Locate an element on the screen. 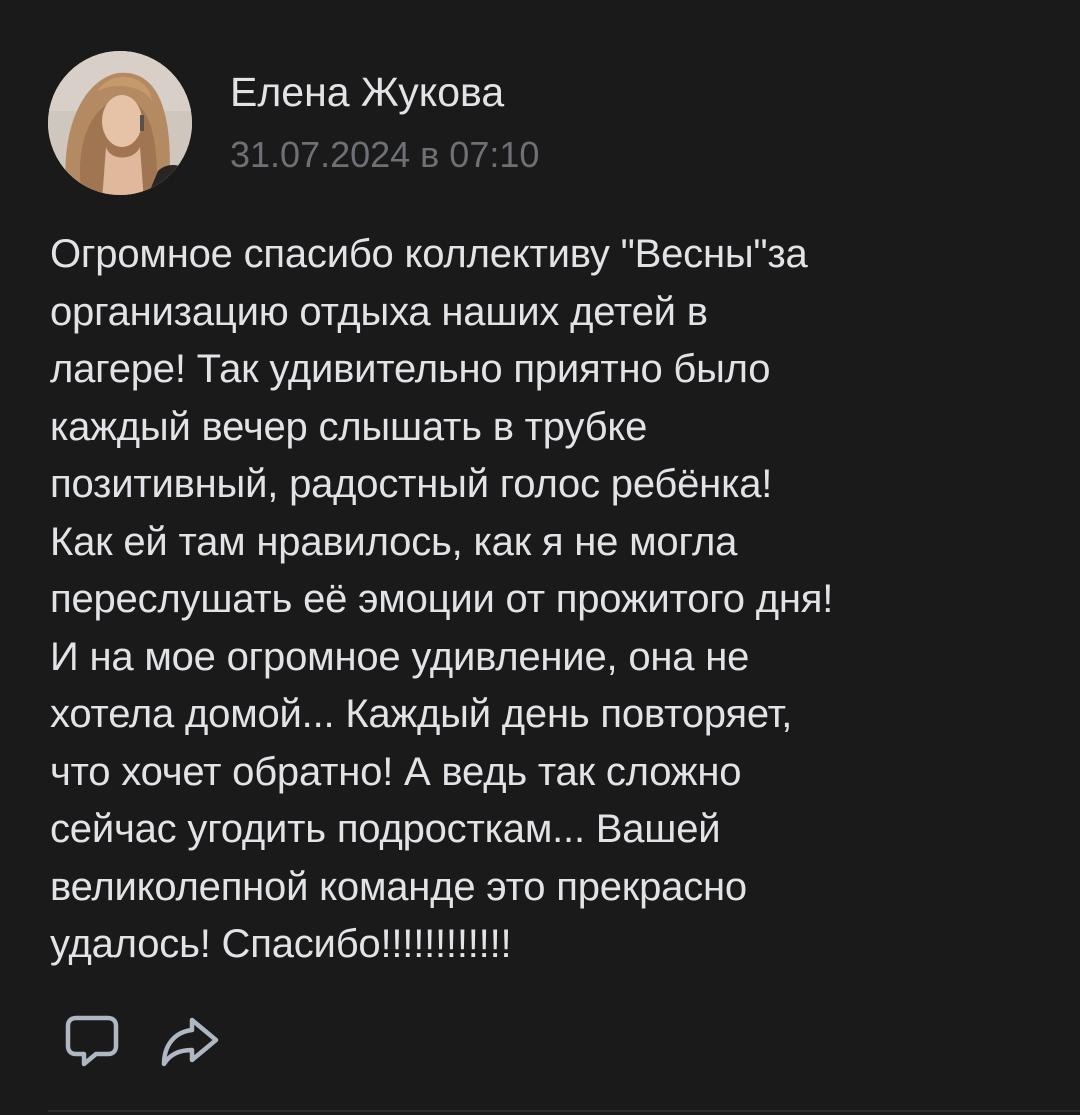 Image resolution: width=1080 pixels, height=1115 pixels. author-avatar is located at coordinates (120, 123).